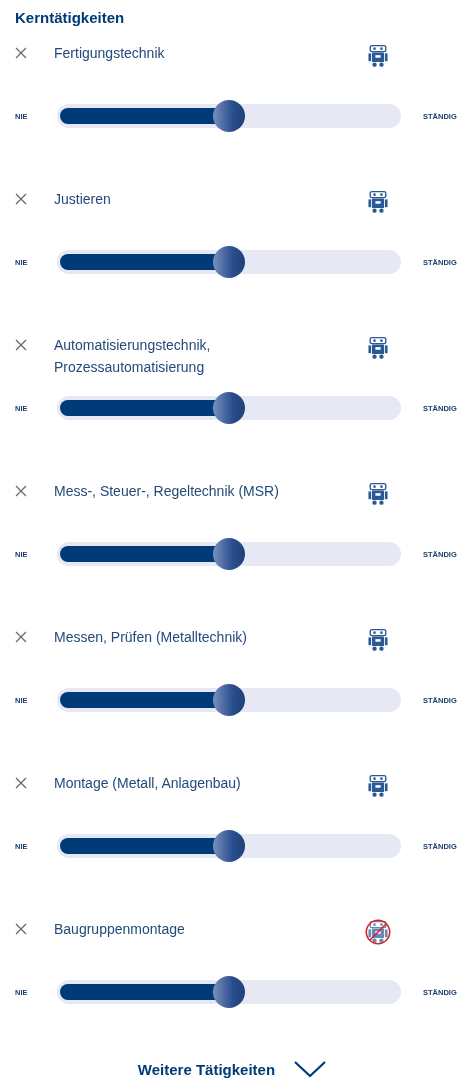 The image size is (465, 1086). What do you see at coordinates (151, 637) in the screenshot?
I see `activity-label: Messen, Prüfen (Metalltechnik)` at bounding box center [151, 637].